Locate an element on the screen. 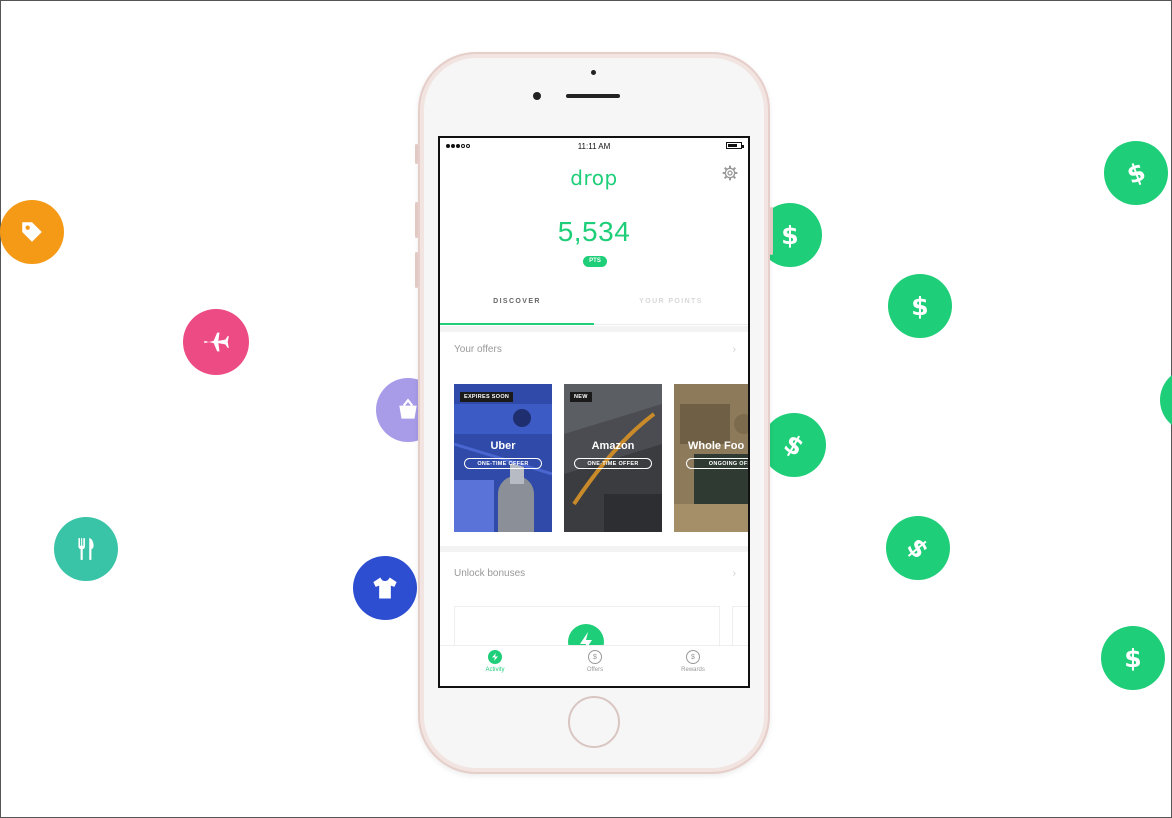 The width and height of the screenshot is (1172, 818). offer-tag: EXPIRES SOON is located at coordinates (487, 397).